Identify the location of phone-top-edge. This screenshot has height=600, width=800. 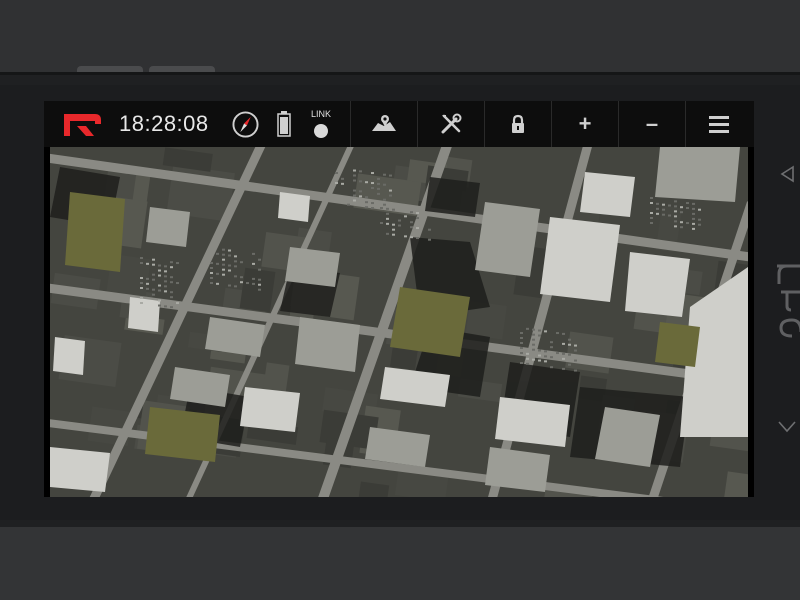
(400, 36).